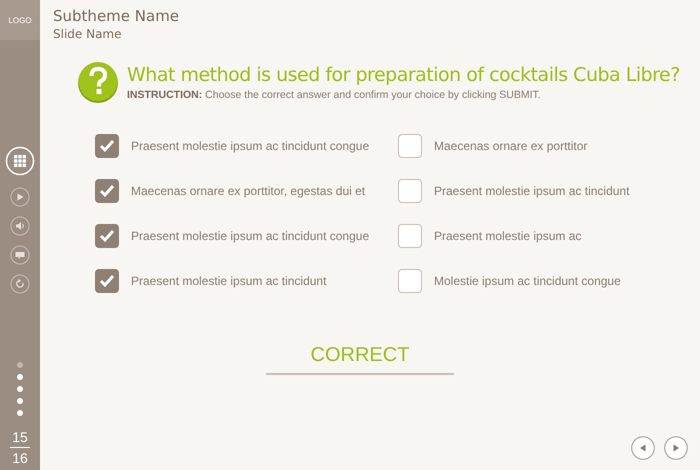 The height and width of the screenshot is (470, 700). Describe the element at coordinates (360, 356) in the screenshot. I see `feedback-text: CORRECT` at that location.